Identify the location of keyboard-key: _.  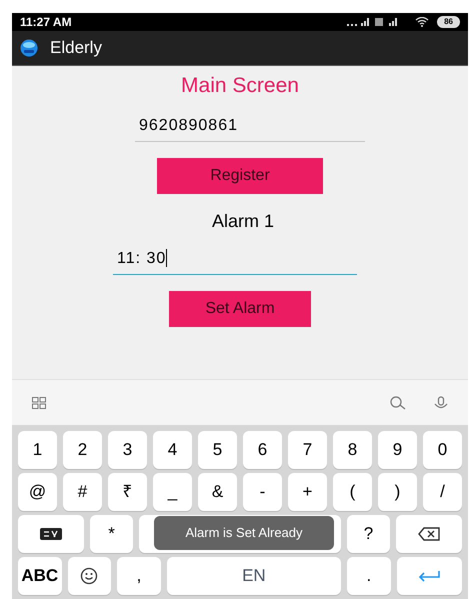
(172, 492).